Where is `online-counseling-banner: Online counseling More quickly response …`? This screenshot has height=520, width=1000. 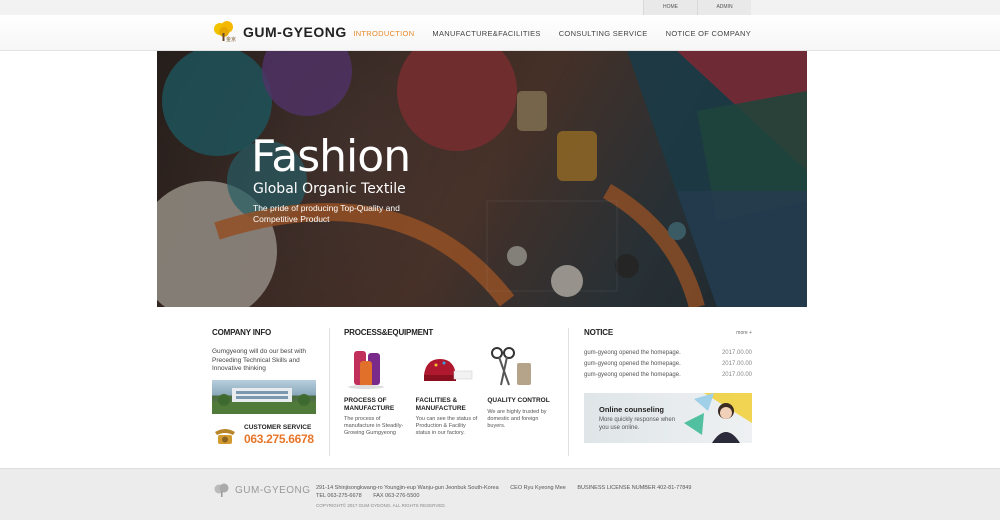 online-counseling-banner: Online counseling More quickly response … is located at coordinates (668, 418).